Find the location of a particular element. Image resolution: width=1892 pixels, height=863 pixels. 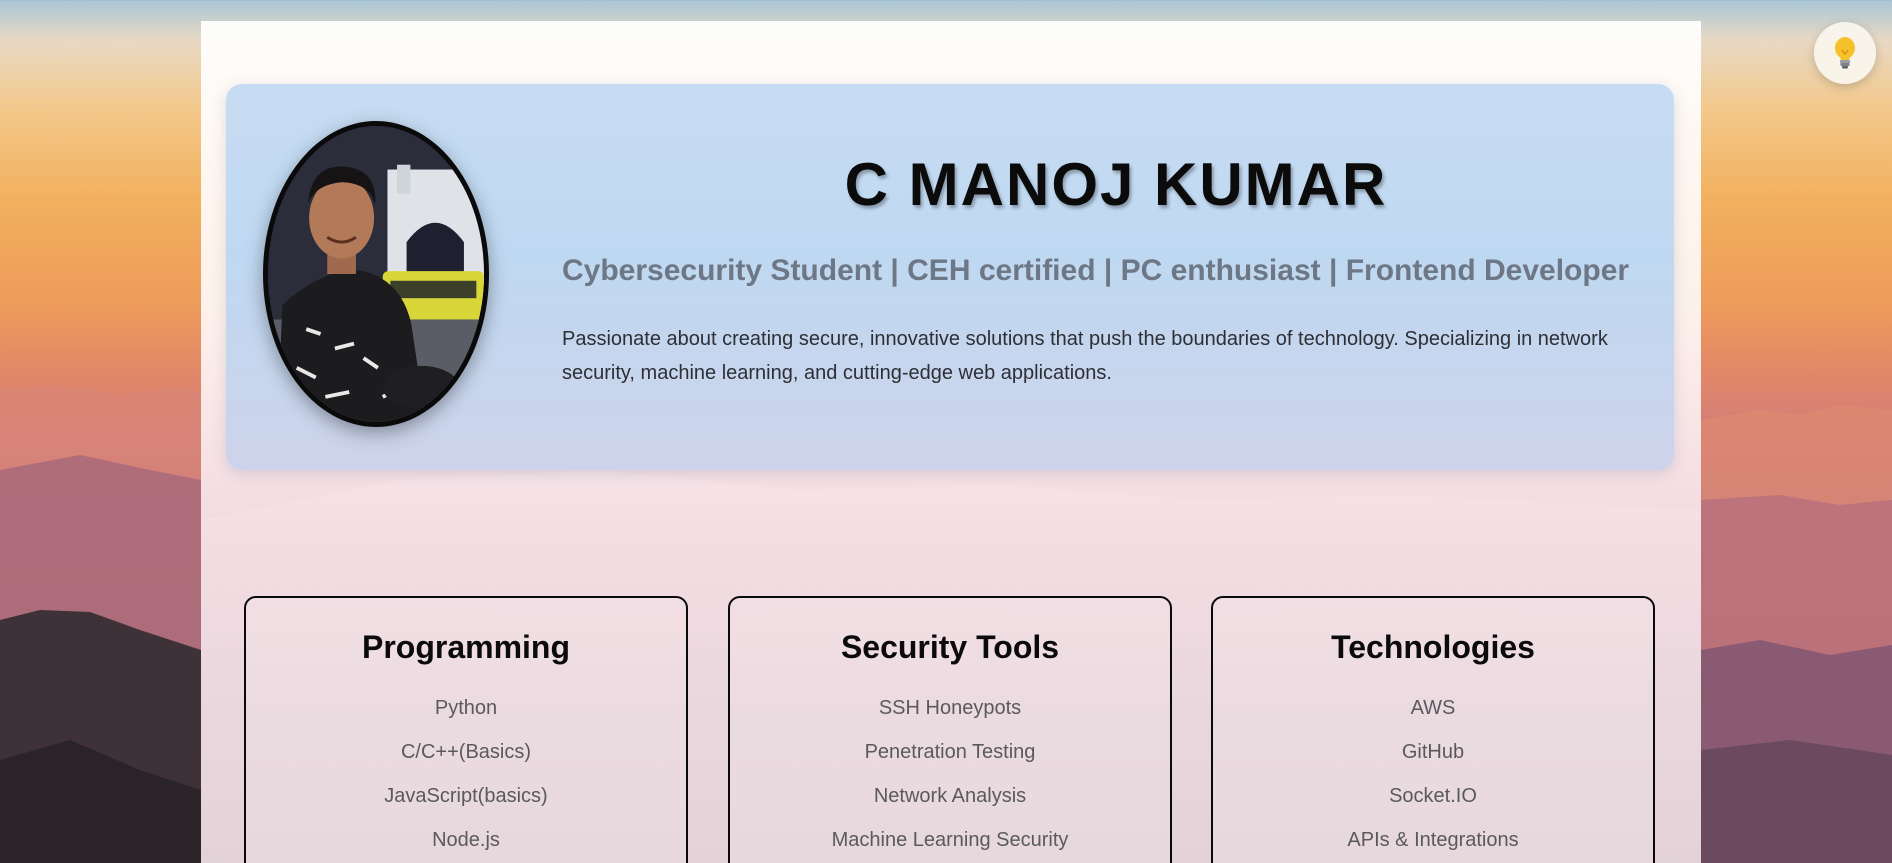

skill-item: AWS is located at coordinates (1433, 708).